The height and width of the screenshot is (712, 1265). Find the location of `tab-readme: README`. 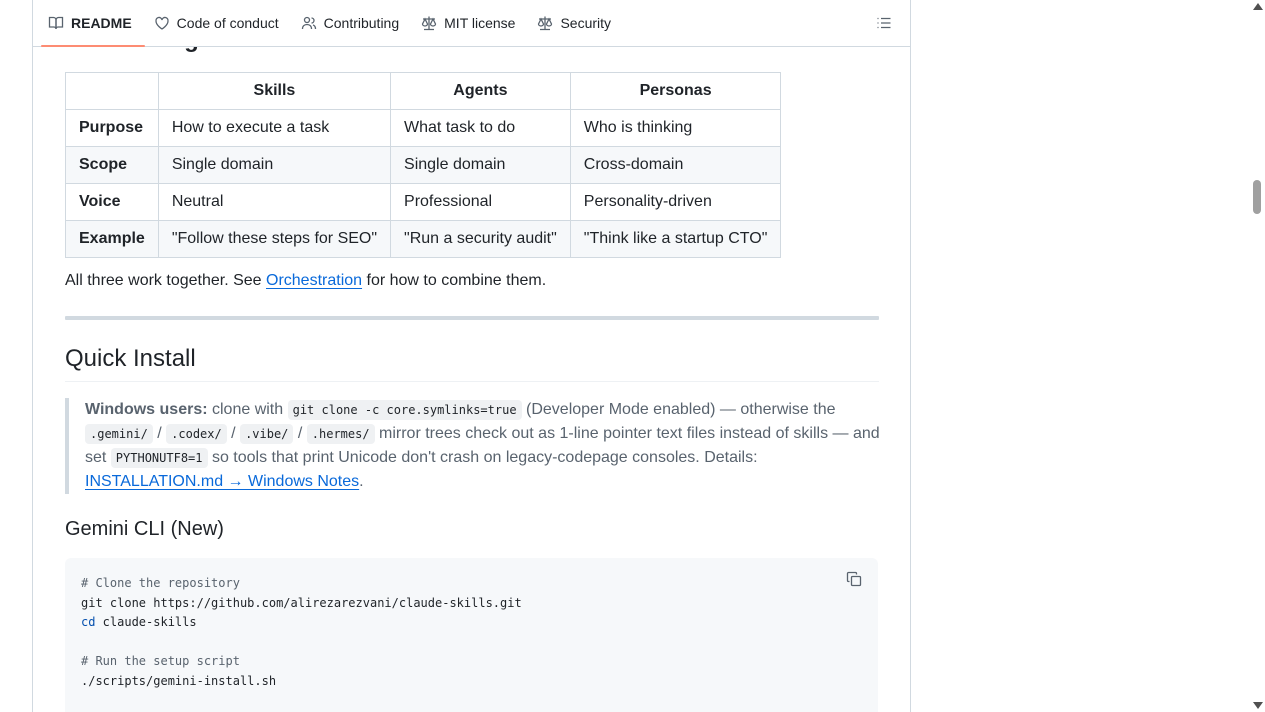

tab-readme: README is located at coordinates (89, 23).